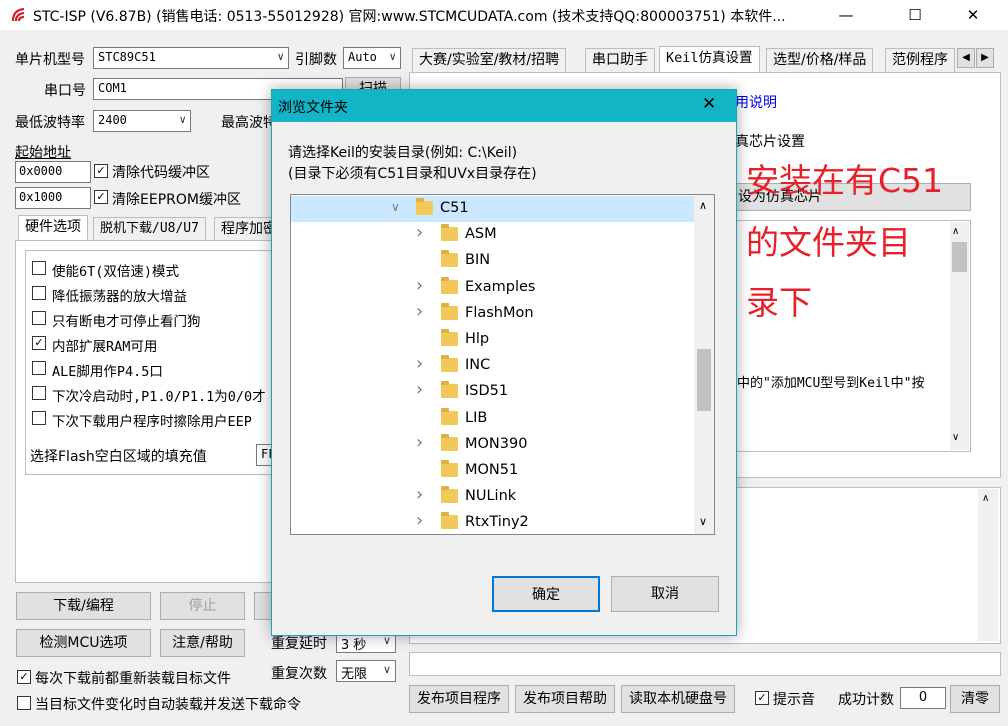 The width and height of the screenshot is (1008, 726). I want to click on tab-offline-download: 脱机下载/U8/U7, so click(149, 229).